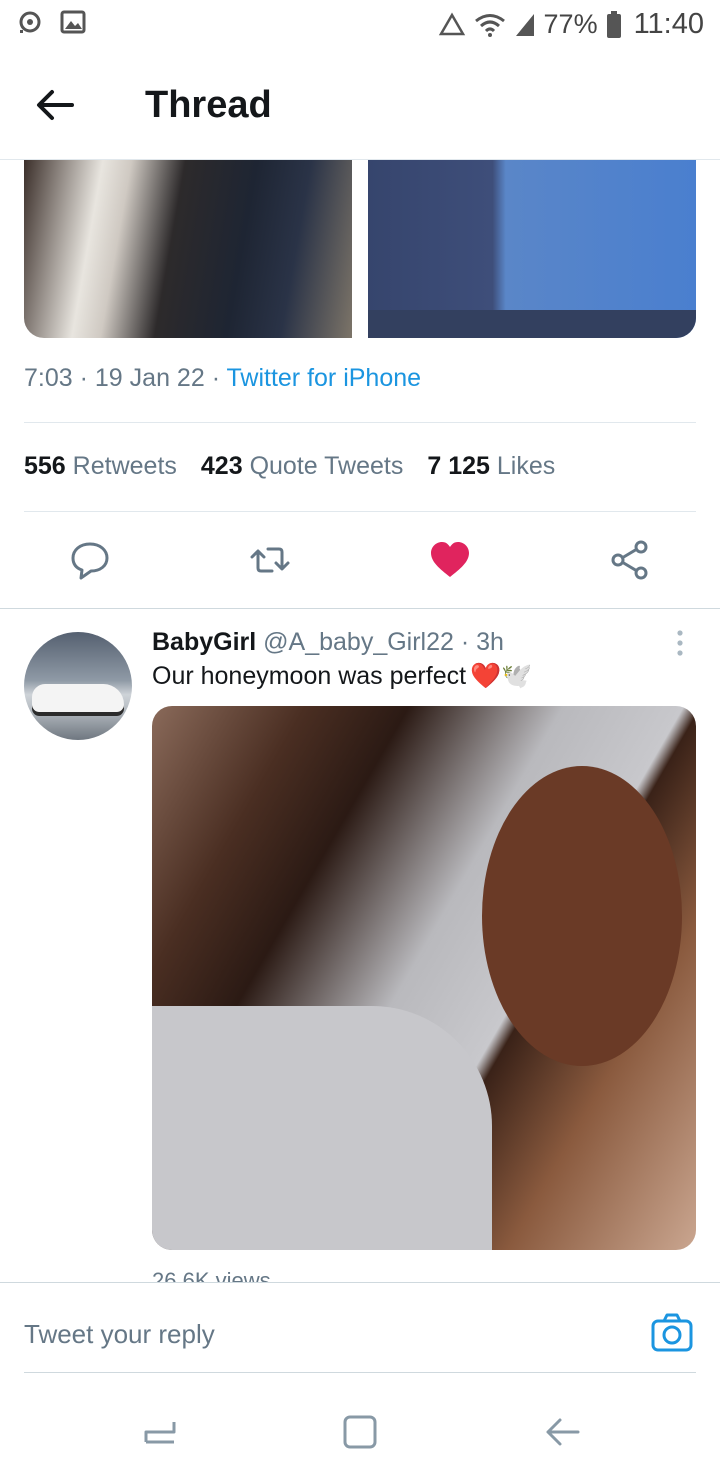  What do you see at coordinates (48, 378) in the screenshot?
I see `tweet-time: 7:03` at bounding box center [48, 378].